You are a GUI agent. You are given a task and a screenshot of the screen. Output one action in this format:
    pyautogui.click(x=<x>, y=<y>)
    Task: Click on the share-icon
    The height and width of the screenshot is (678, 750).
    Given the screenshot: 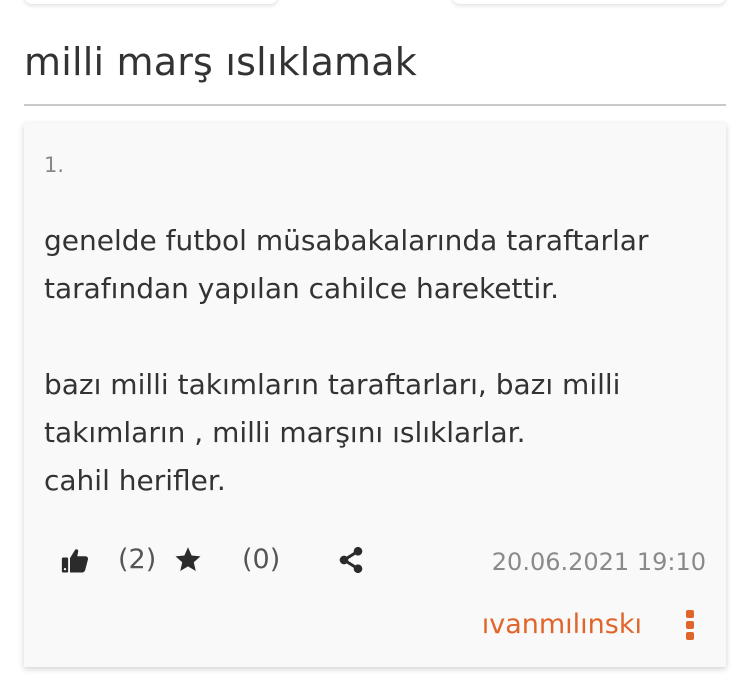 What is the action you would take?
    pyautogui.click(x=351, y=560)
    